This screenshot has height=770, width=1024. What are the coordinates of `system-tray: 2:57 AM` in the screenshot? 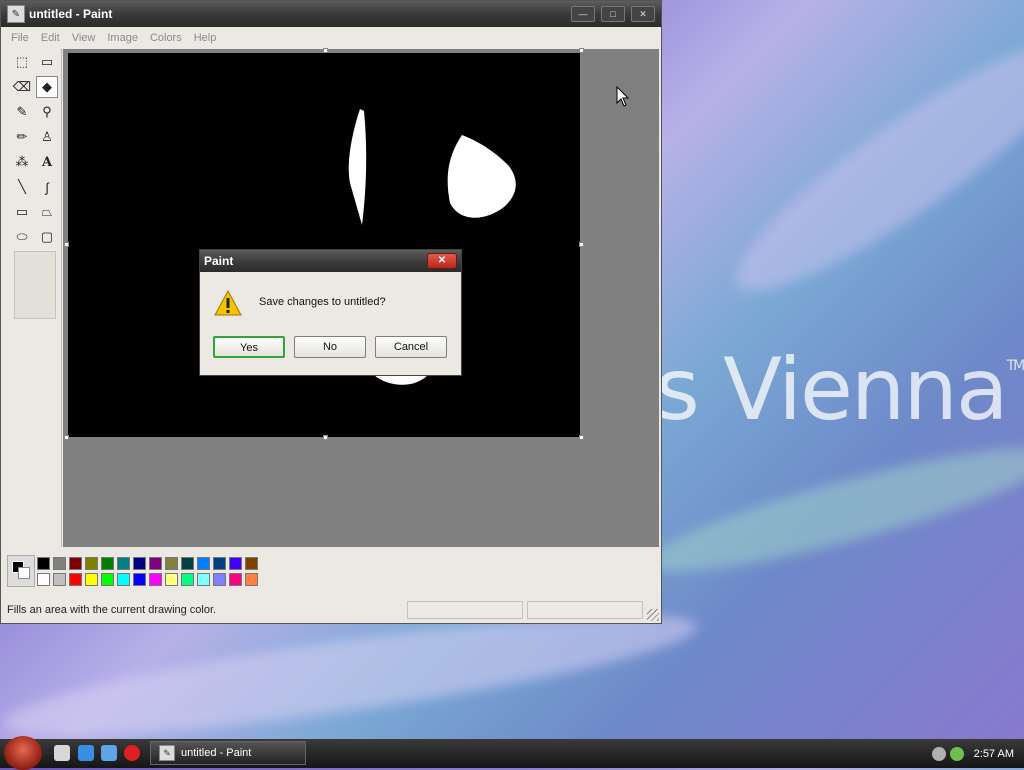 It's located at (974, 753).